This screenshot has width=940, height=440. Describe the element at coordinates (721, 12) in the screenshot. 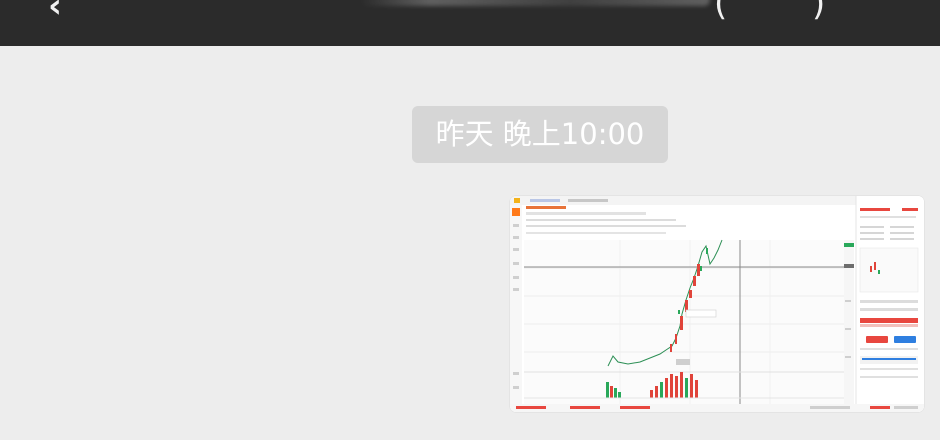

I see `chat-title-open-paren: (` at that location.